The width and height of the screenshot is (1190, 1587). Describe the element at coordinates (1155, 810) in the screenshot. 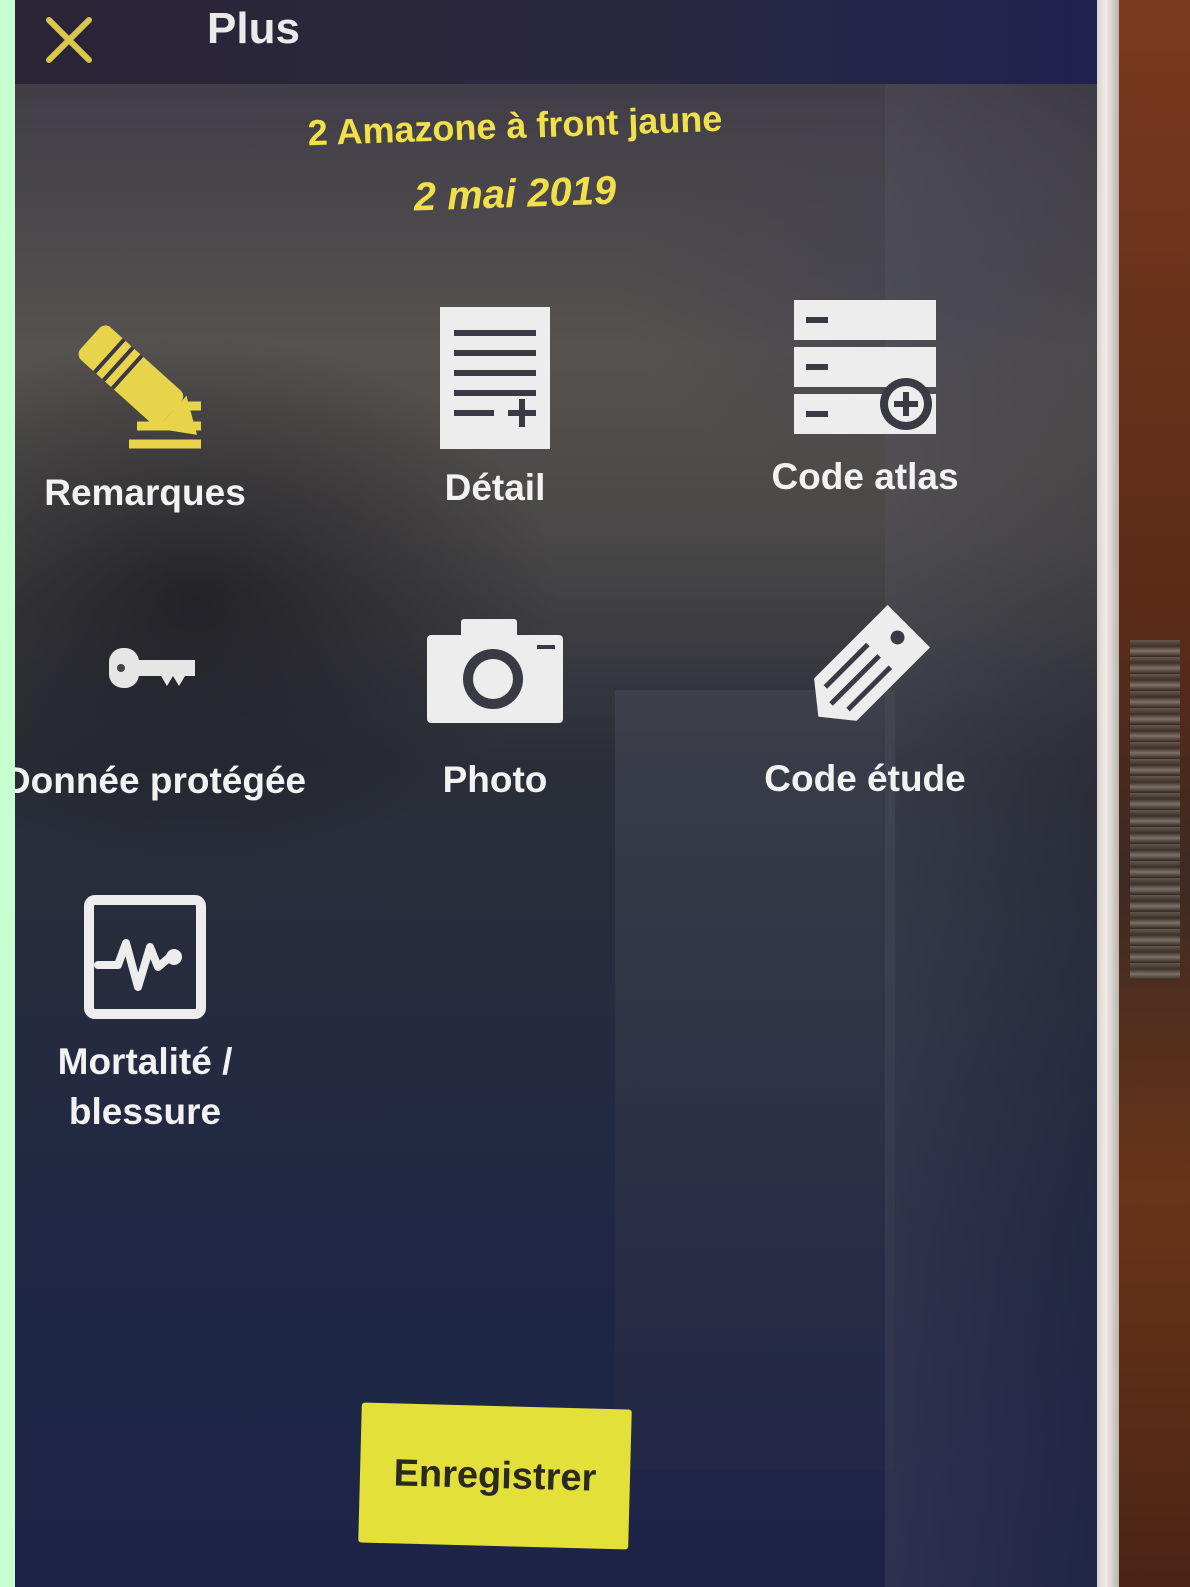

I see `desk-texture` at that location.